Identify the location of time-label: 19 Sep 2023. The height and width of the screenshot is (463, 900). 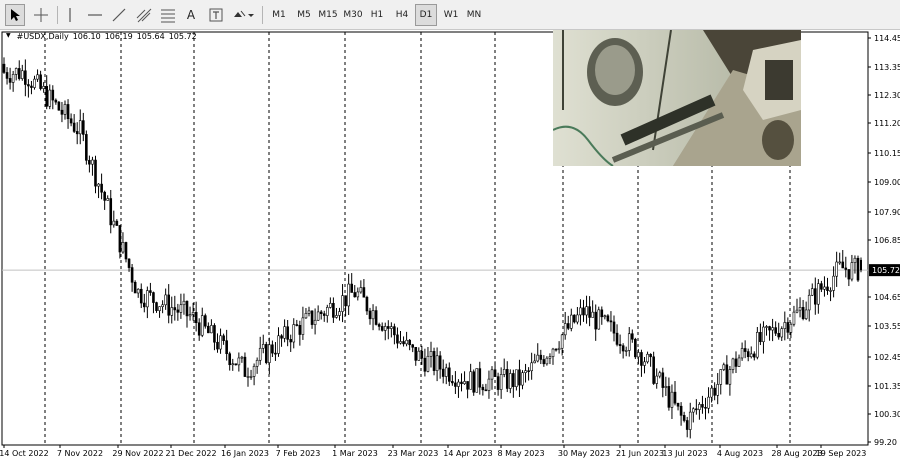
(841, 453).